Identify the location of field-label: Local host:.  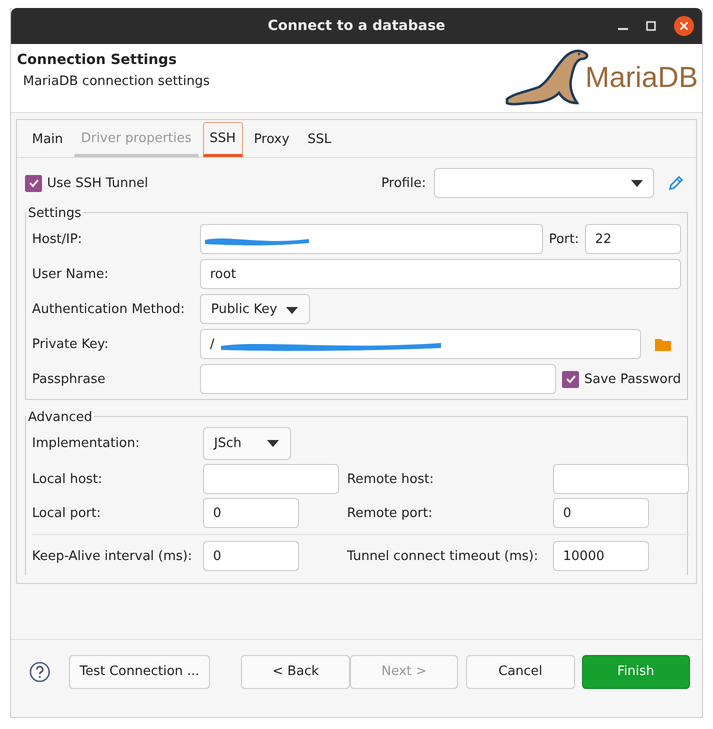
(68, 479).